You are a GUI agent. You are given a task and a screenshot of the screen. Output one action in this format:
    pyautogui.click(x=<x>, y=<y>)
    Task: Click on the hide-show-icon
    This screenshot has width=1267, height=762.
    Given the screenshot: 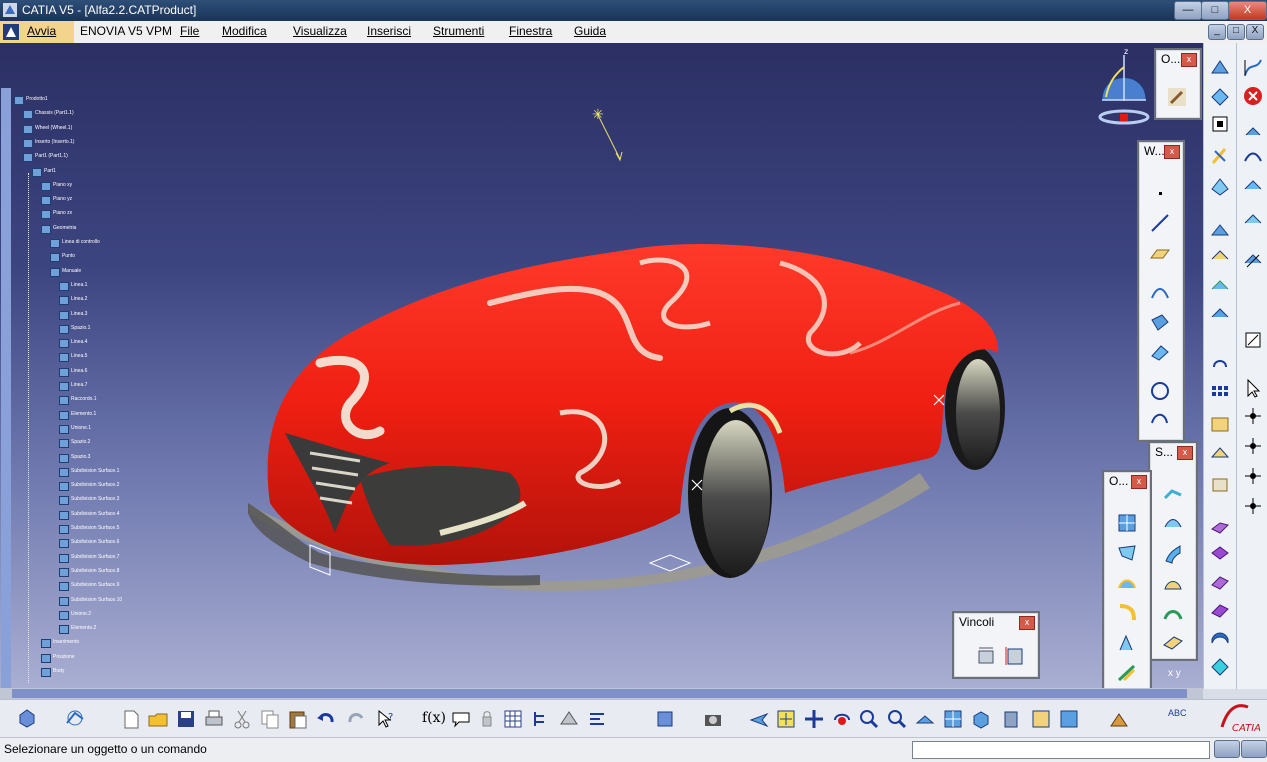 What is the action you would take?
    pyautogui.click(x=1041, y=719)
    